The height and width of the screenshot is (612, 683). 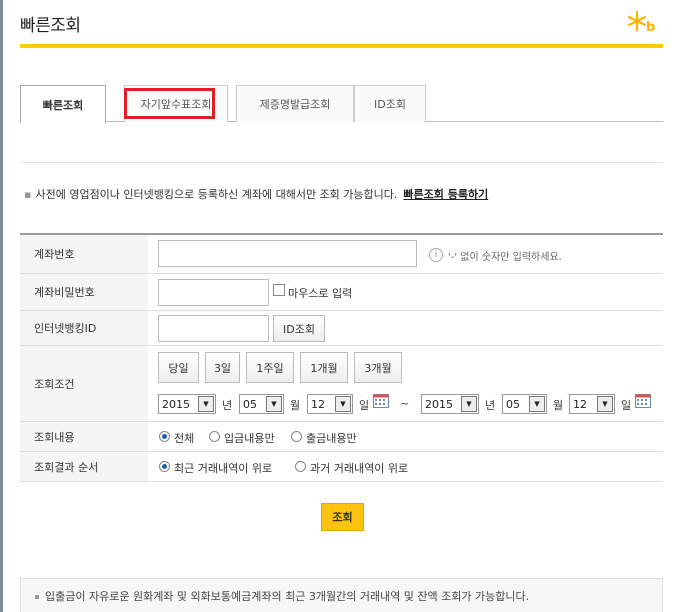 I want to click on account-password-row: 계좌비밀번호 마우스로 입력, so click(x=341, y=292).